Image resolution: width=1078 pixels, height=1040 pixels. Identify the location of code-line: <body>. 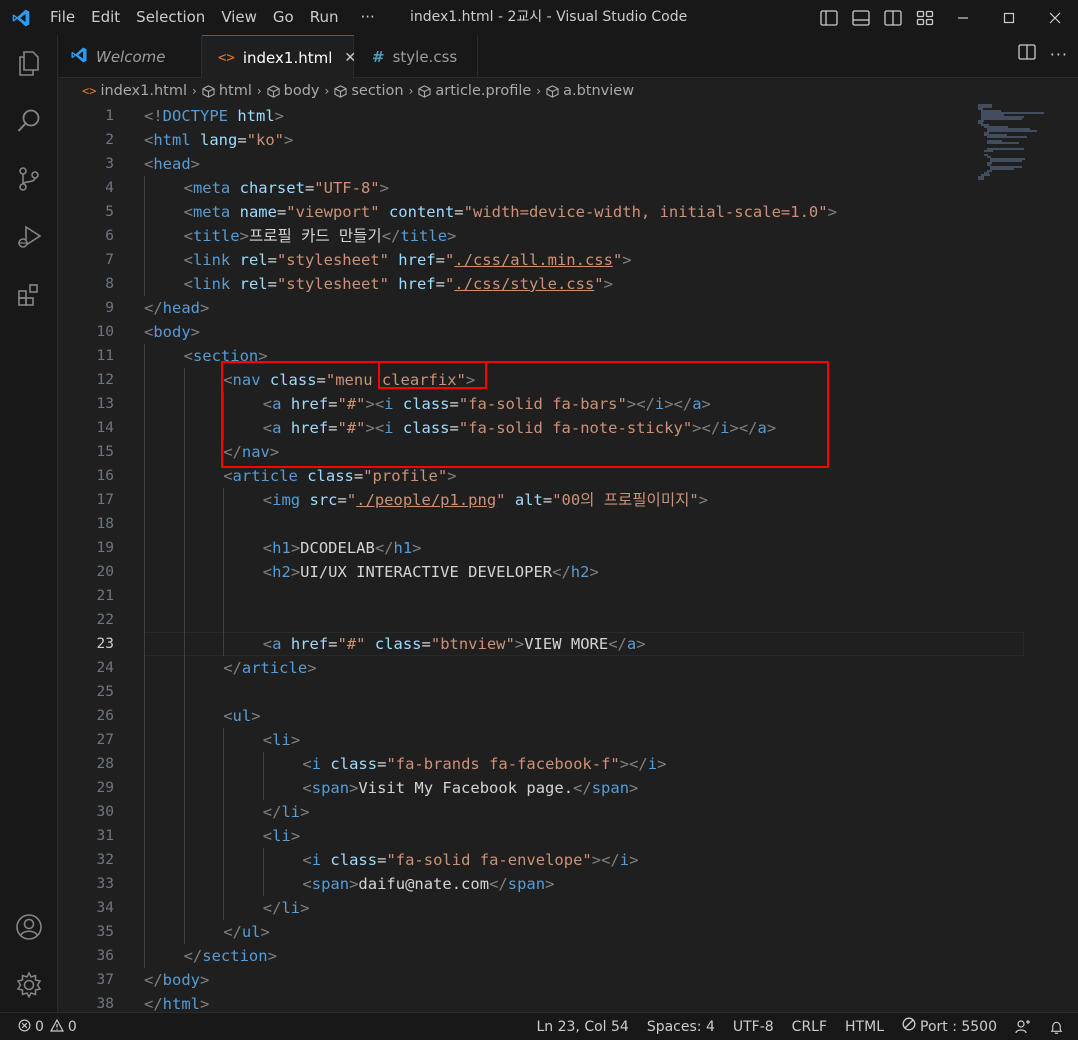
(584, 332).